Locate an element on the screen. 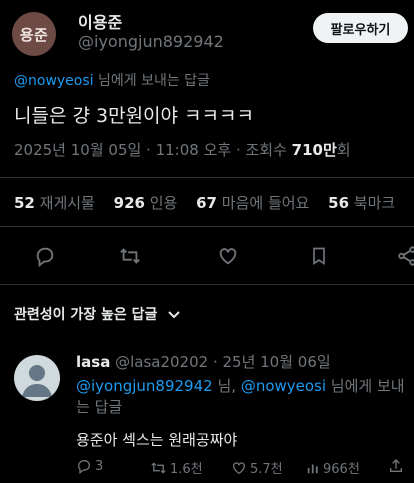 The height and width of the screenshot is (483, 414). reply-share-button is located at coordinates (396, 466).